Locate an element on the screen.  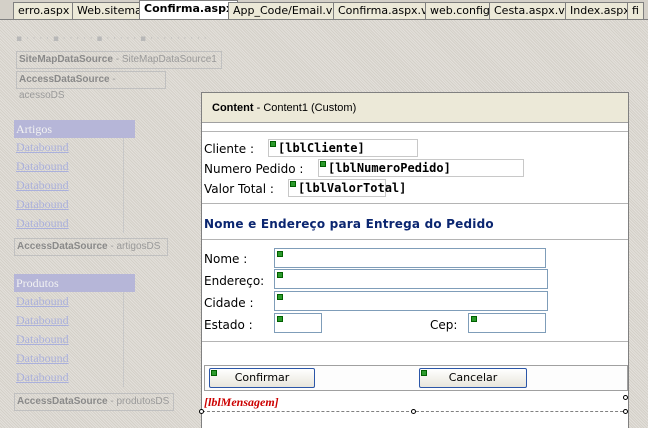
acesso-datasource-id: acessoDS is located at coordinates (42, 95).